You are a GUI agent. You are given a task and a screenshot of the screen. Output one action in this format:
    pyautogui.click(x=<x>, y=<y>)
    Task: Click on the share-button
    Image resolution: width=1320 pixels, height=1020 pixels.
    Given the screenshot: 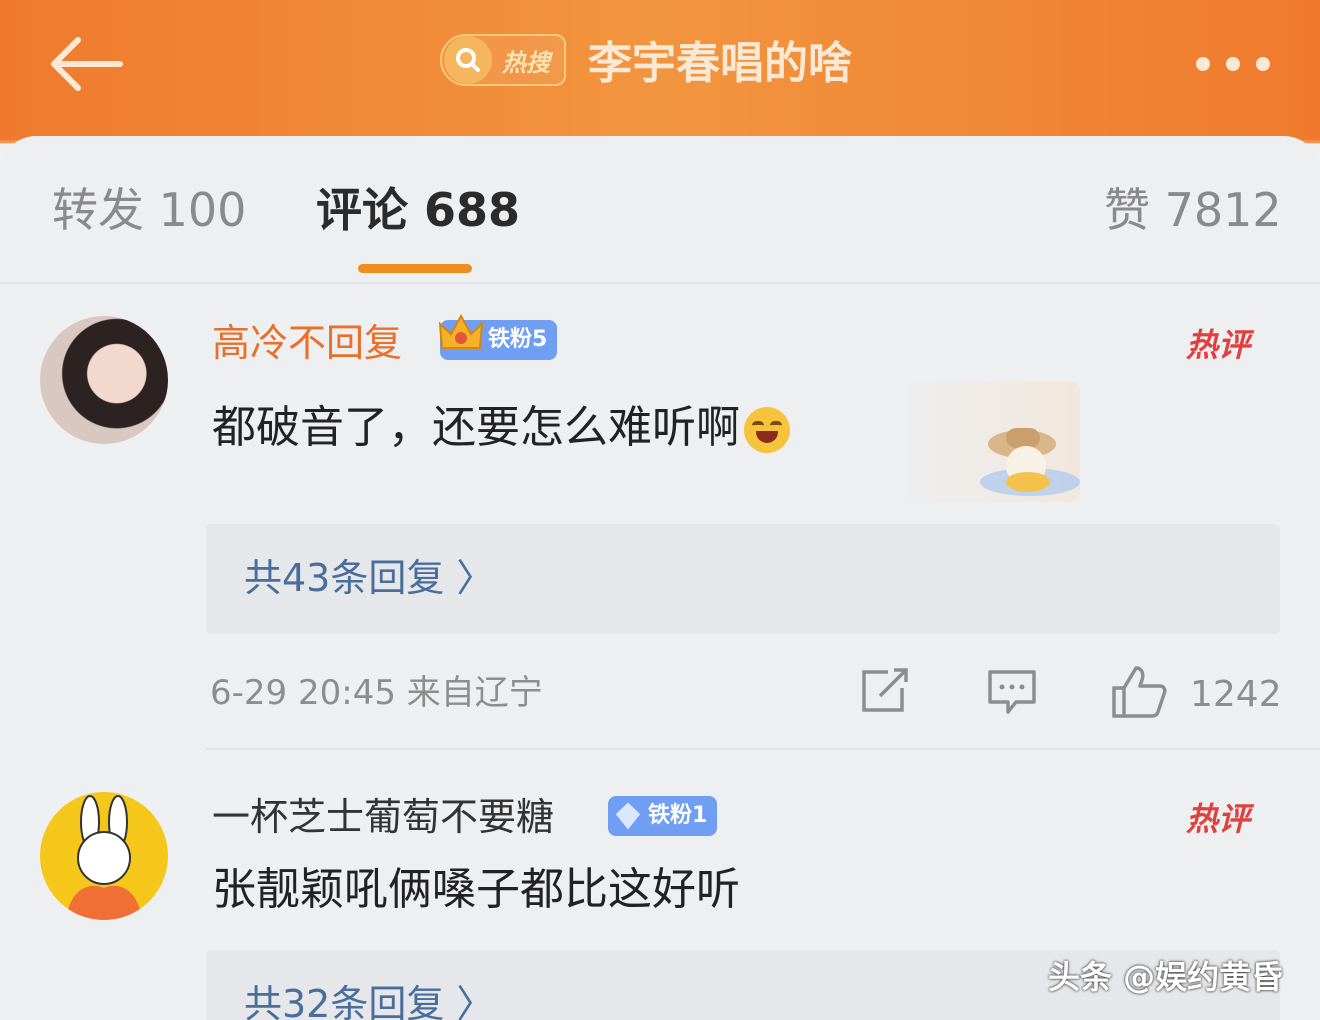 What is the action you would take?
    pyautogui.click(x=884, y=691)
    